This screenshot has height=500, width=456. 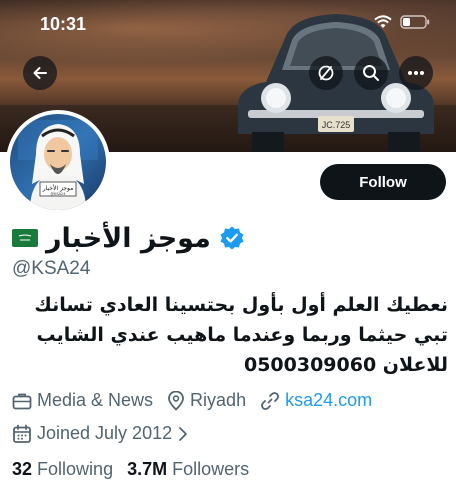 I want to click on chevron-right-icon, so click(x=183, y=433).